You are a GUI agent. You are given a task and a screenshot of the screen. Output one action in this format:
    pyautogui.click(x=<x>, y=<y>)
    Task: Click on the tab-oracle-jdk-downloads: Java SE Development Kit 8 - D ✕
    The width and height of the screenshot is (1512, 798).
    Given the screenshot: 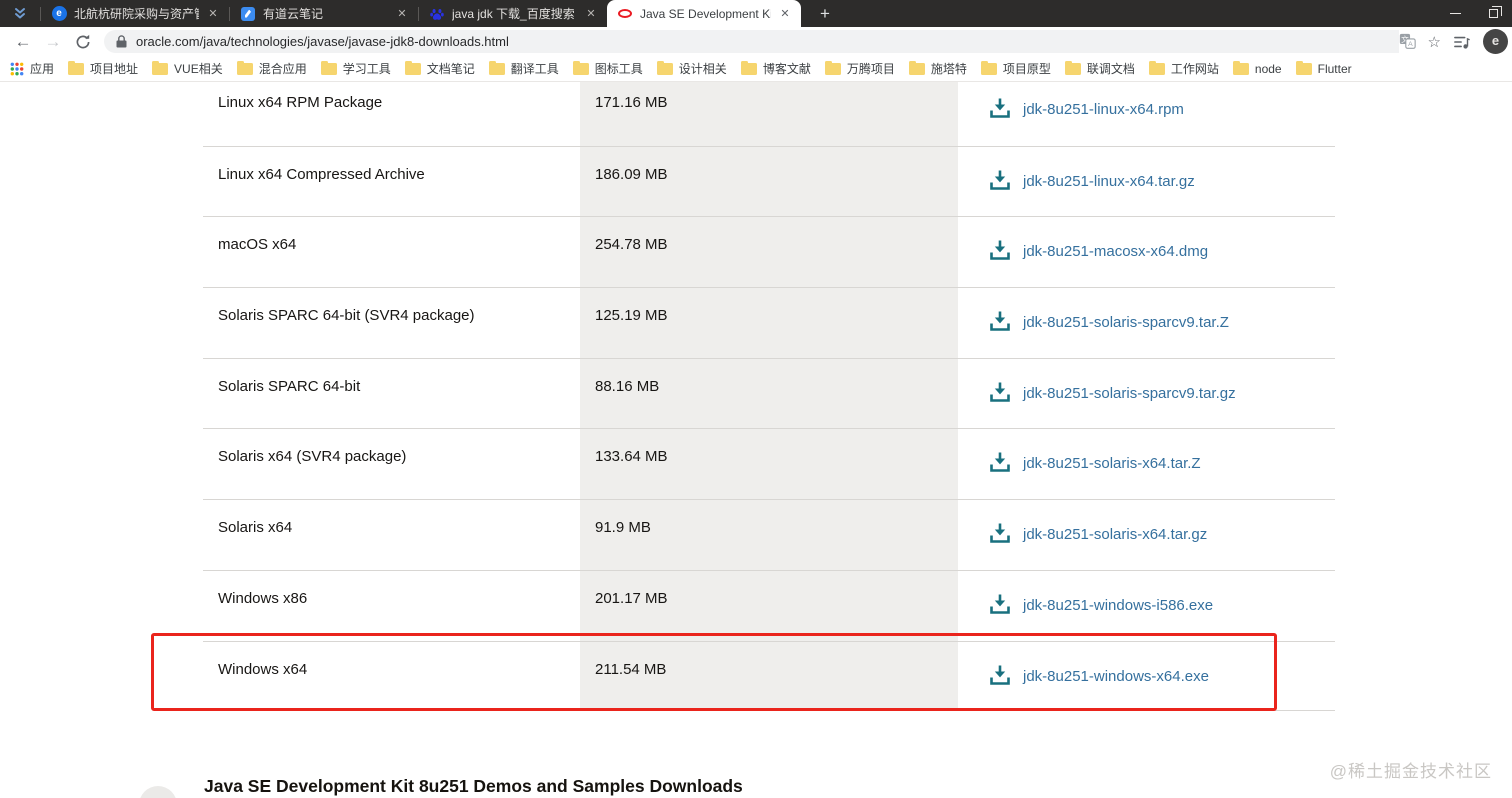 What is the action you would take?
    pyautogui.click(x=704, y=13)
    